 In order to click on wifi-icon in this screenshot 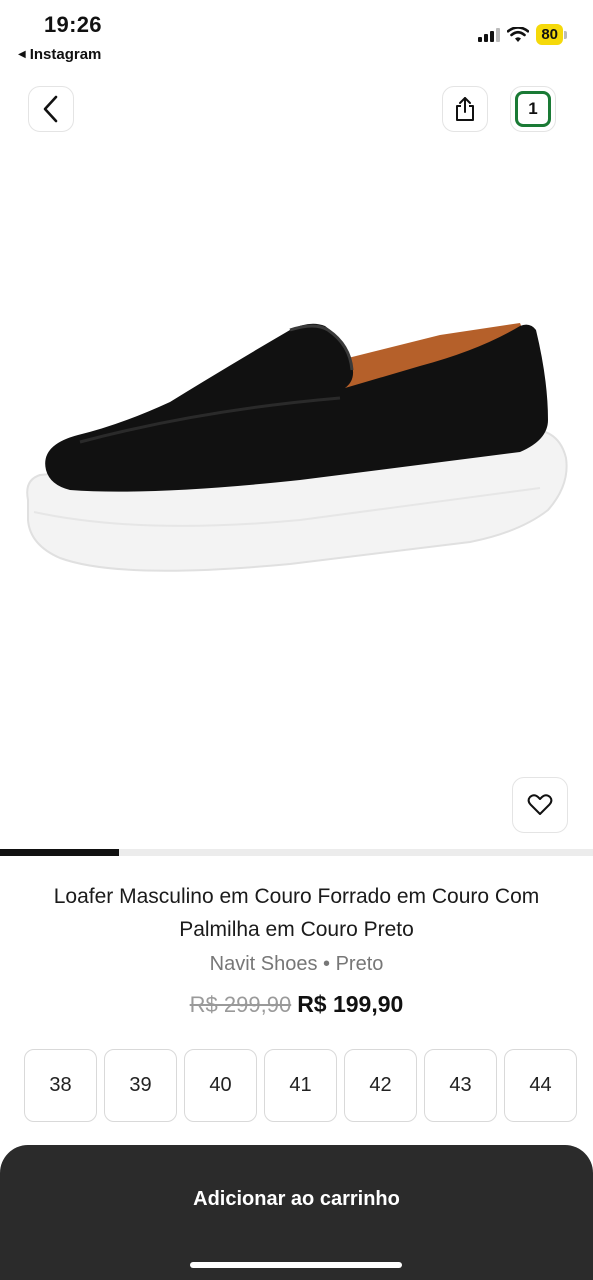, I will do `click(518, 34)`.